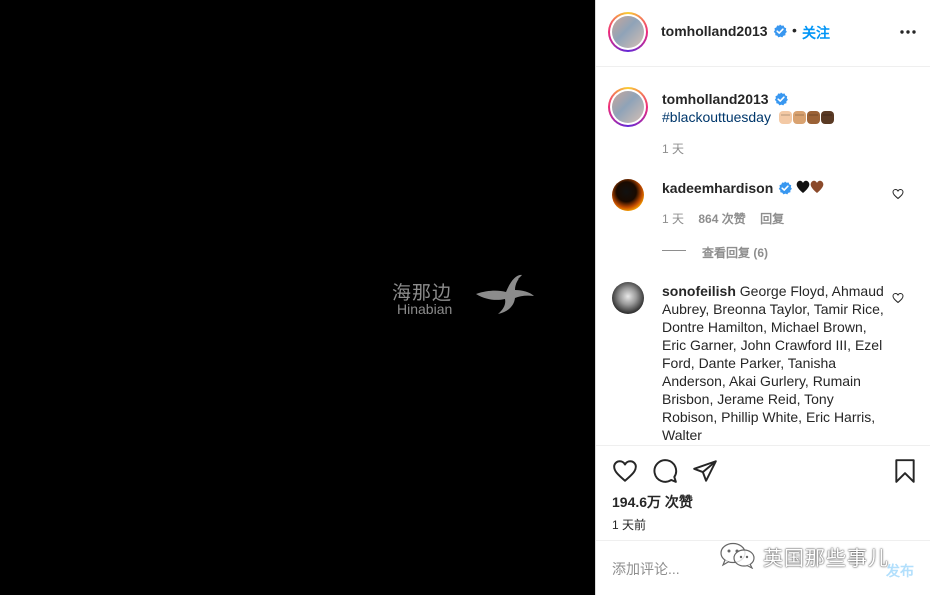  I want to click on view-replies-button: 查看回复 (6), so click(735, 252).